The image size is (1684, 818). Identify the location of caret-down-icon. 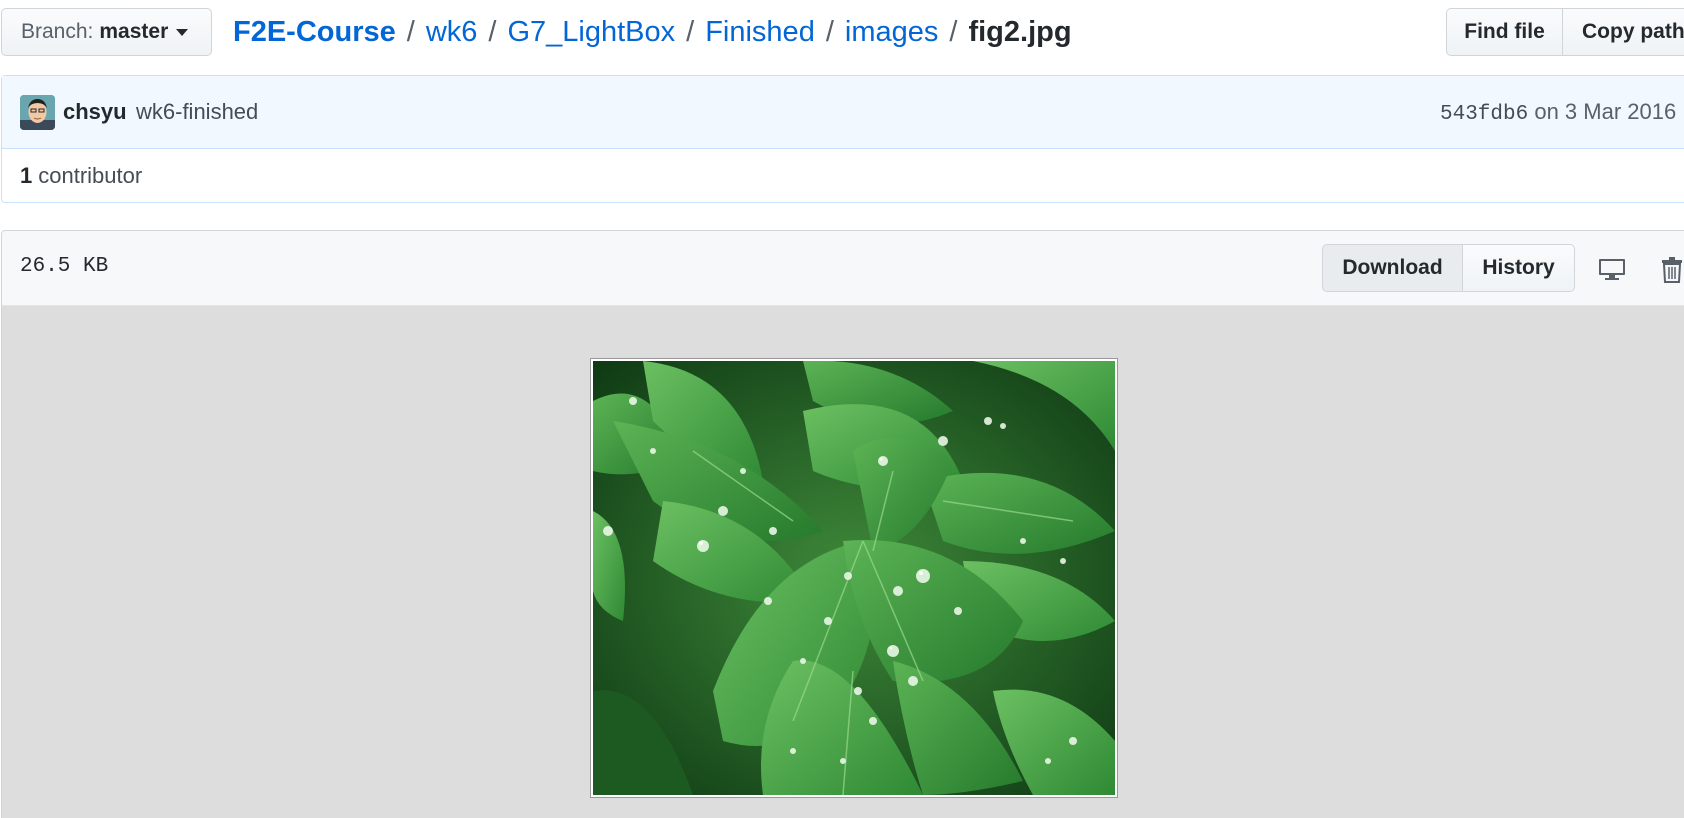
(182, 32).